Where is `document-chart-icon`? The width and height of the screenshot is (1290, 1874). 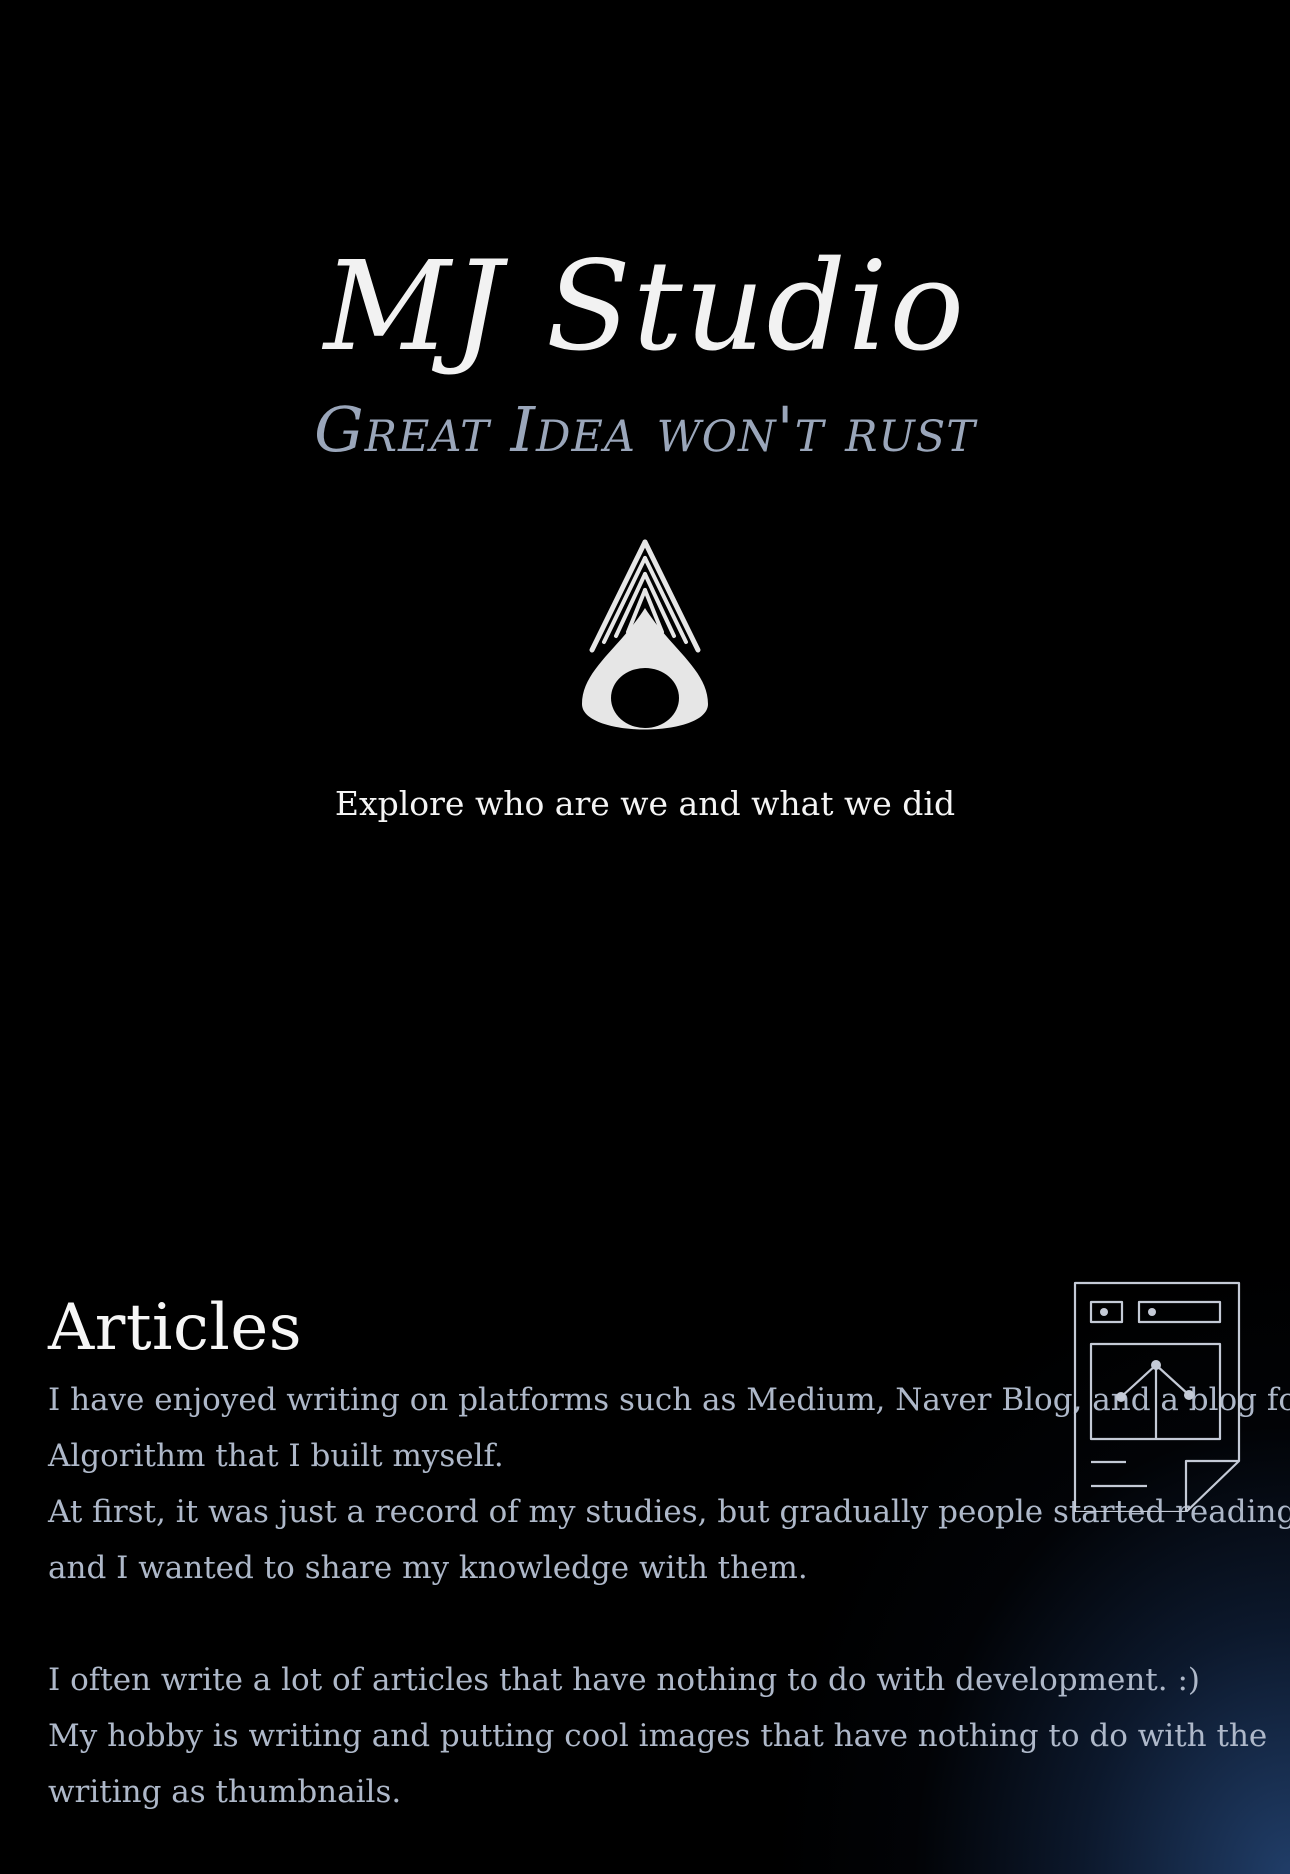 document-chart-icon is located at coordinates (1157, 1396).